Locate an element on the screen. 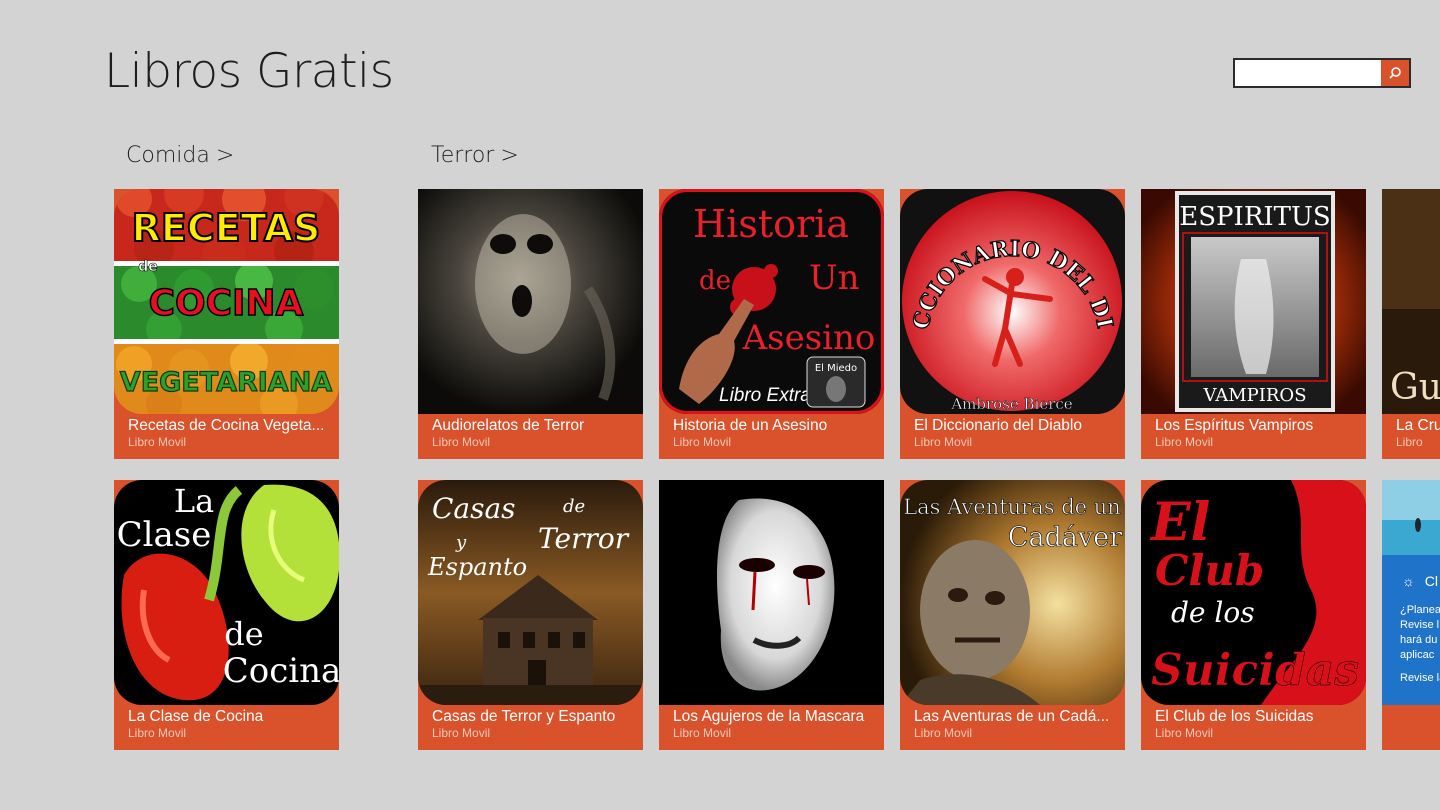 This screenshot has width=1440, height=810. search-icon is located at coordinates (1395, 73).